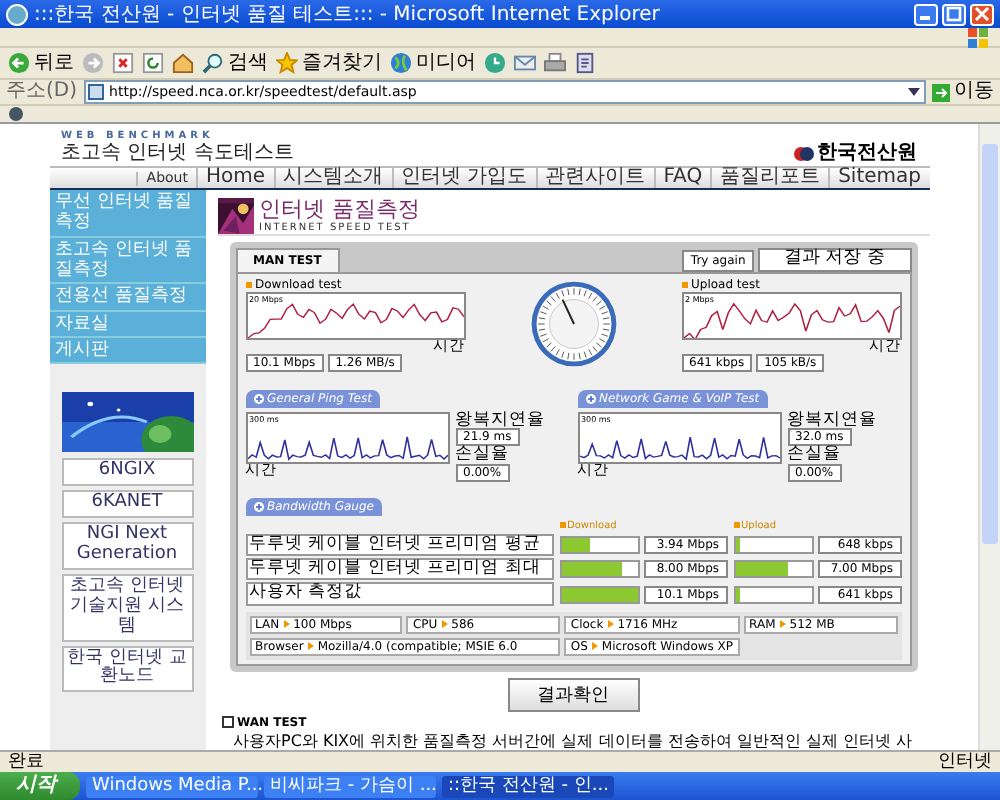  I want to click on star-icon, so click(287, 63).